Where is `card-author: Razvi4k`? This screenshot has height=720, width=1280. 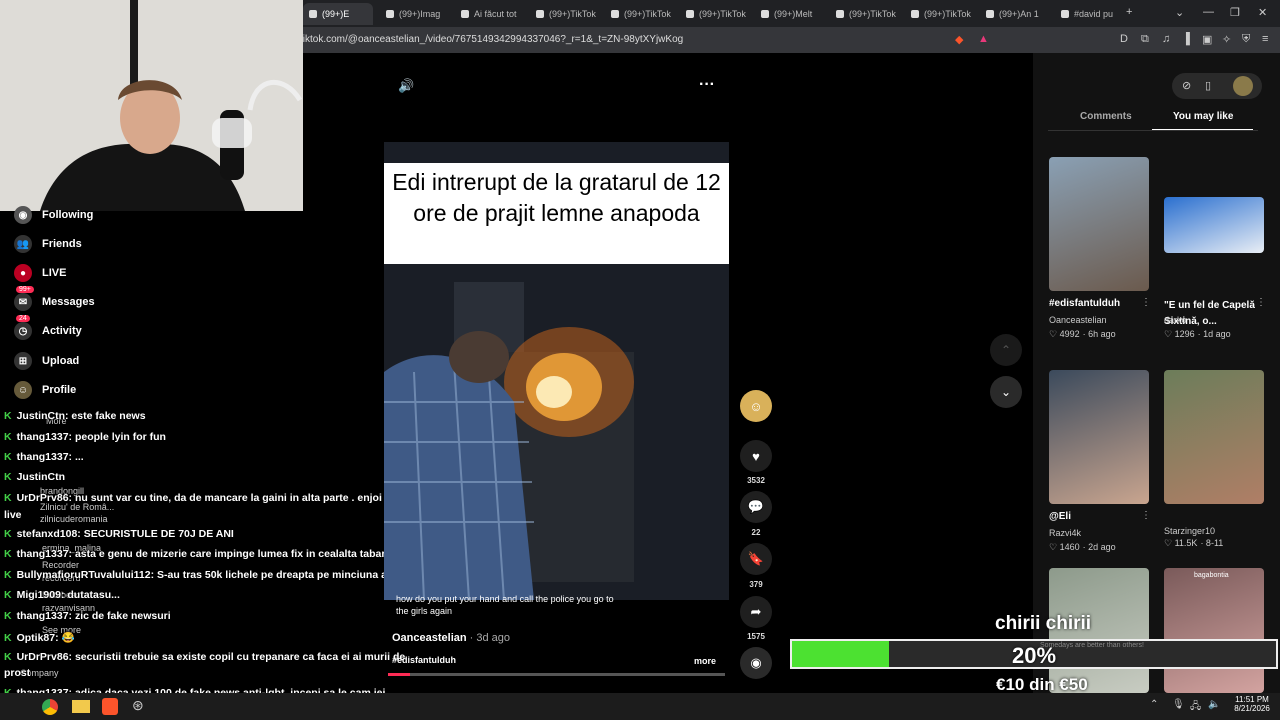
card-author: Razvi4k is located at coordinates (1065, 533).